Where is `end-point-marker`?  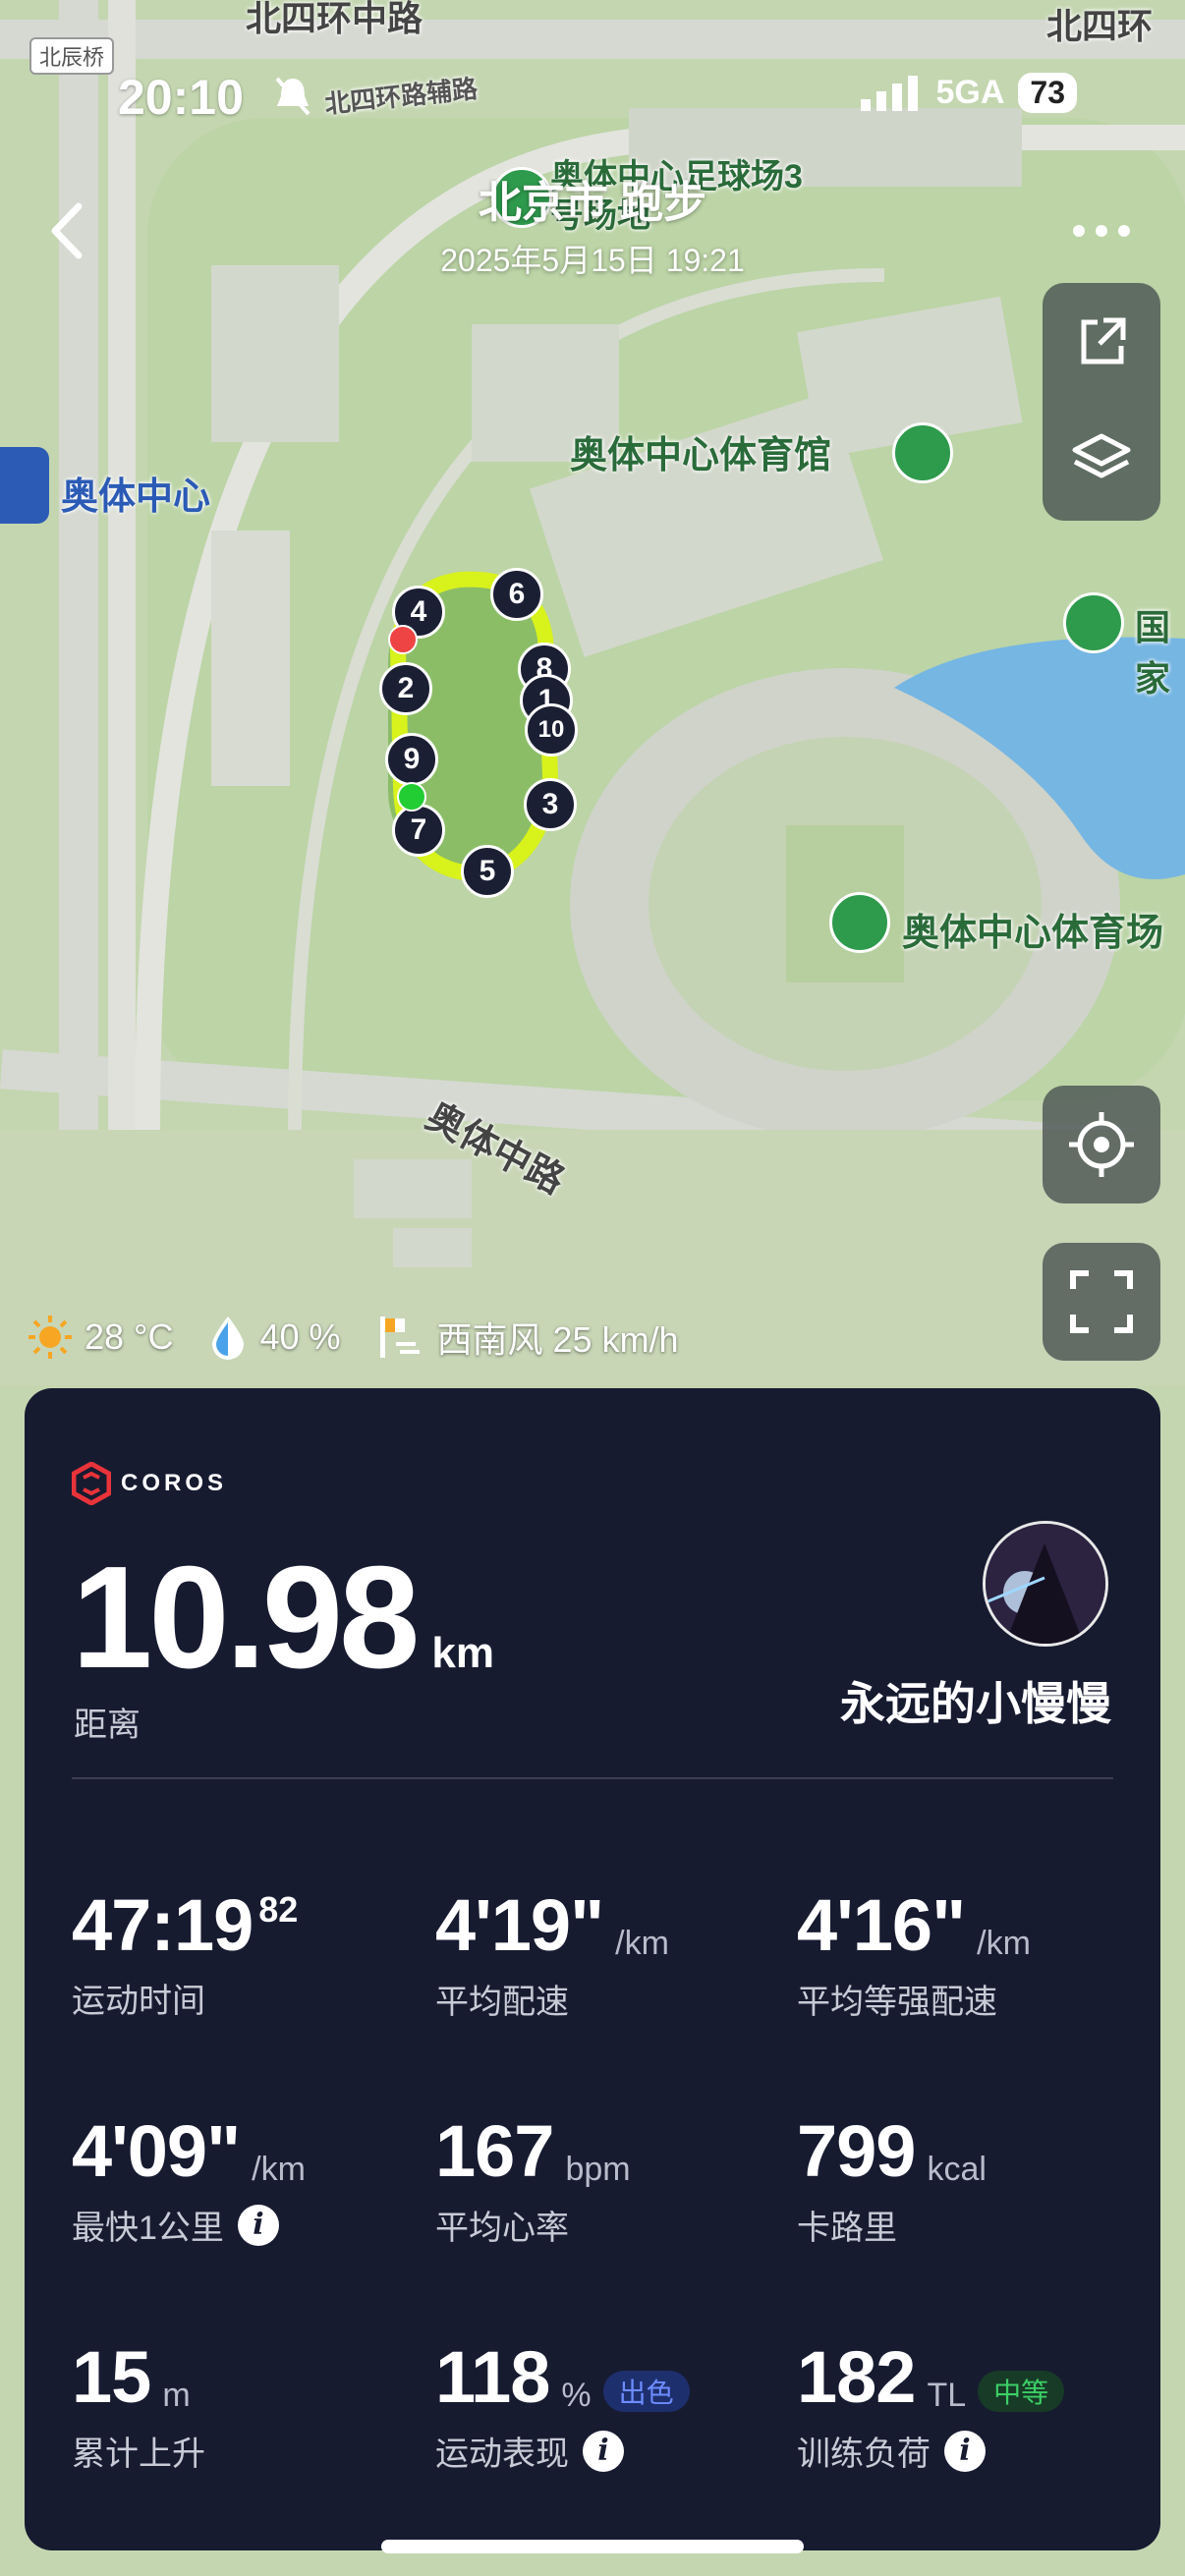
end-point-marker is located at coordinates (403, 639).